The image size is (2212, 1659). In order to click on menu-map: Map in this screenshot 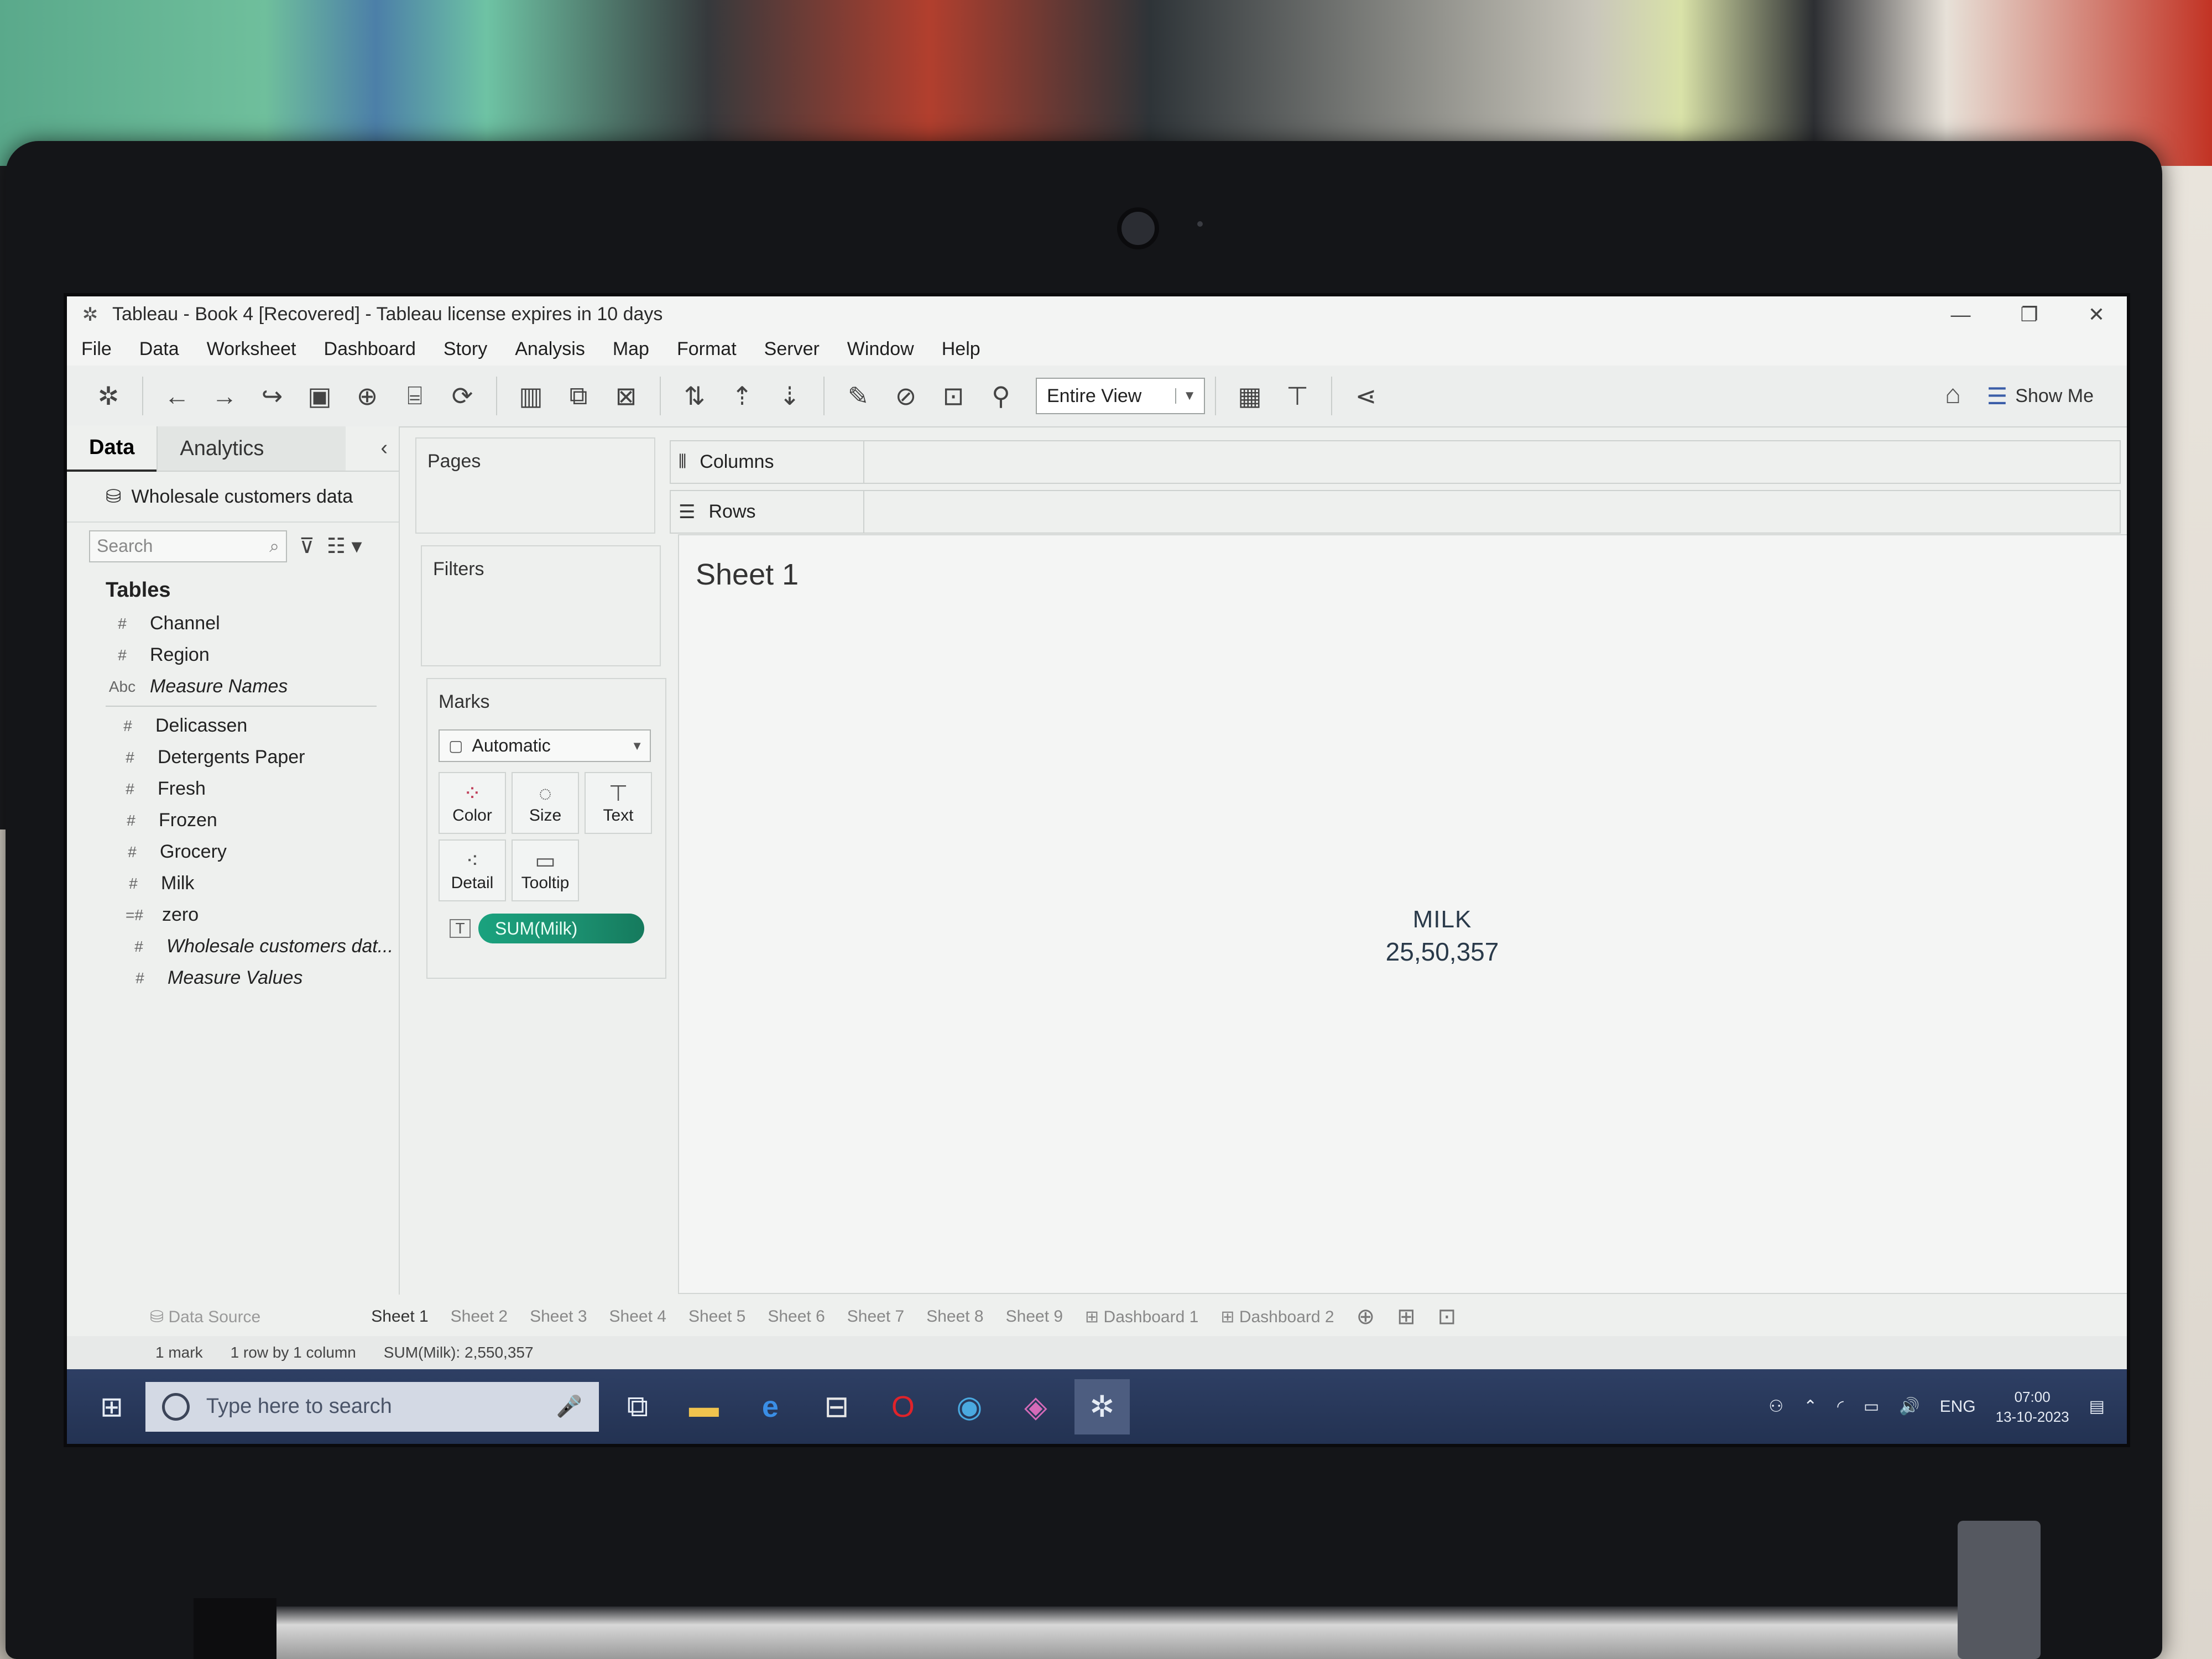, I will do `click(631, 349)`.